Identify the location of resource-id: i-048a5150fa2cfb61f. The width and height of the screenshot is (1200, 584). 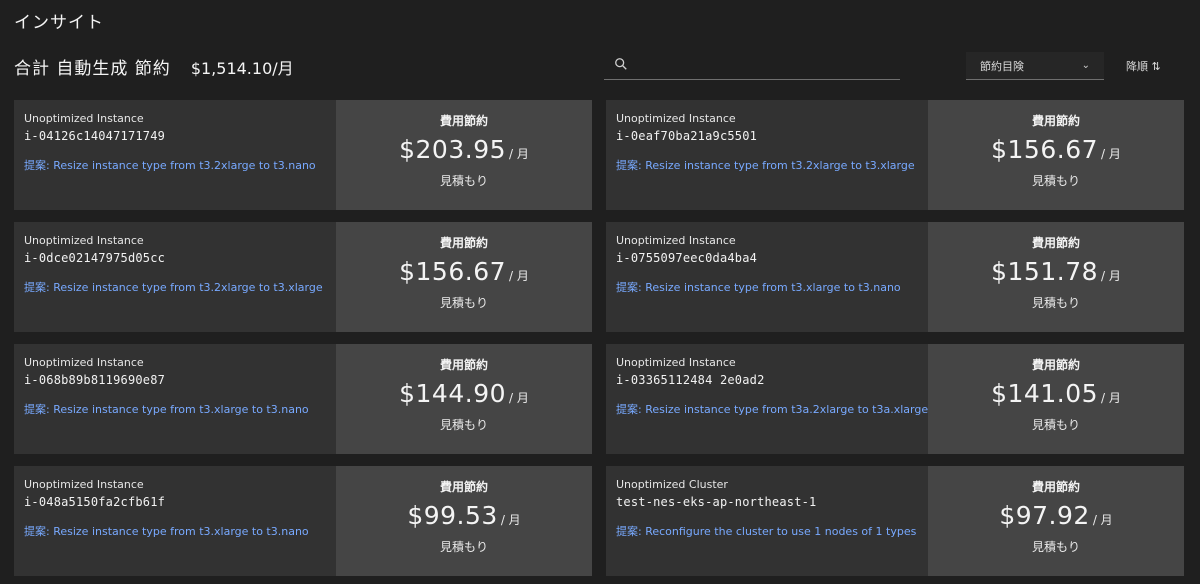
(95, 502).